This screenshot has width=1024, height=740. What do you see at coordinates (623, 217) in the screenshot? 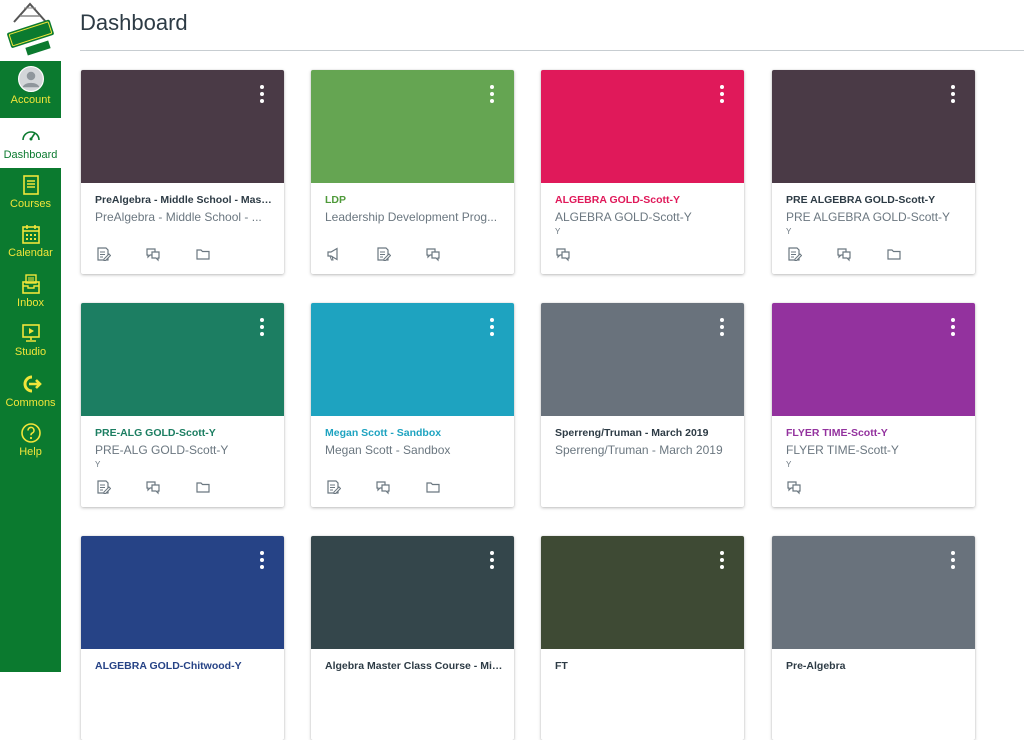
I see `course-card-subtitle: ALGEBRA GOLD-Scott-Y` at bounding box center [623, 217].